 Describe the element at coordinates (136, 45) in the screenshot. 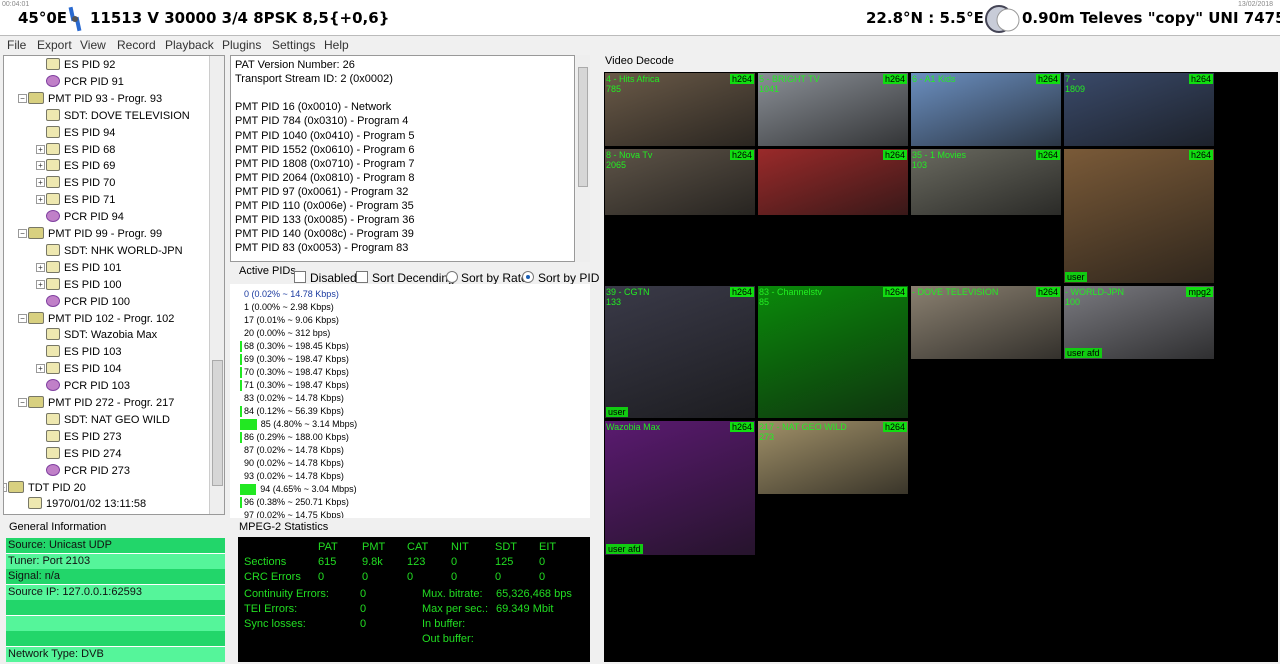

I see `menu-record: Record` at that location.